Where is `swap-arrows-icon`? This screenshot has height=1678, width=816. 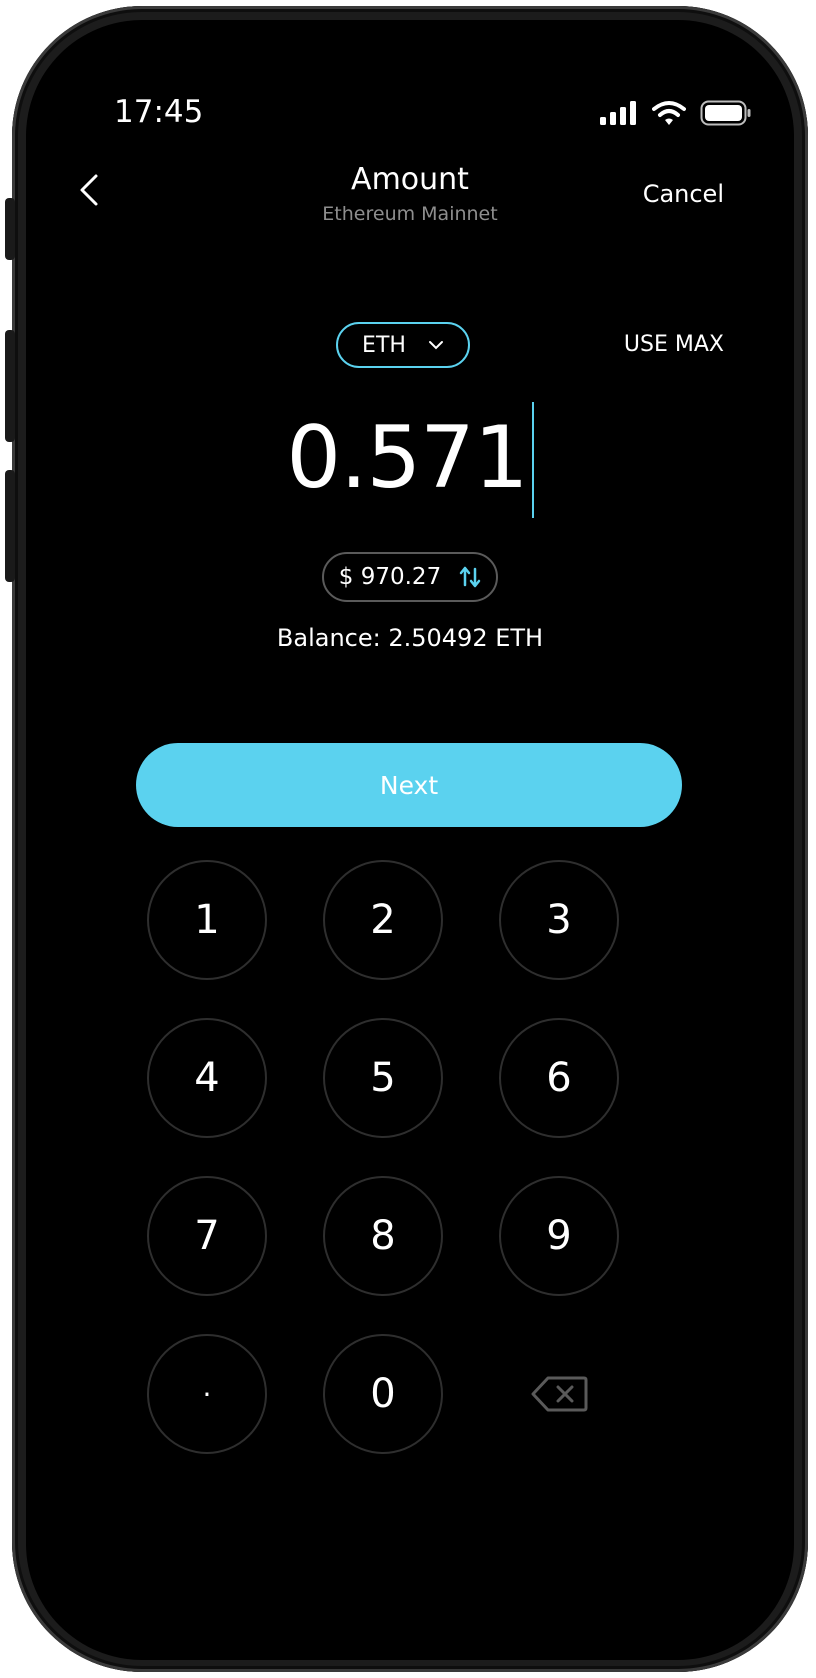 swap-arrows-icon is located at coordinates (470, 577).